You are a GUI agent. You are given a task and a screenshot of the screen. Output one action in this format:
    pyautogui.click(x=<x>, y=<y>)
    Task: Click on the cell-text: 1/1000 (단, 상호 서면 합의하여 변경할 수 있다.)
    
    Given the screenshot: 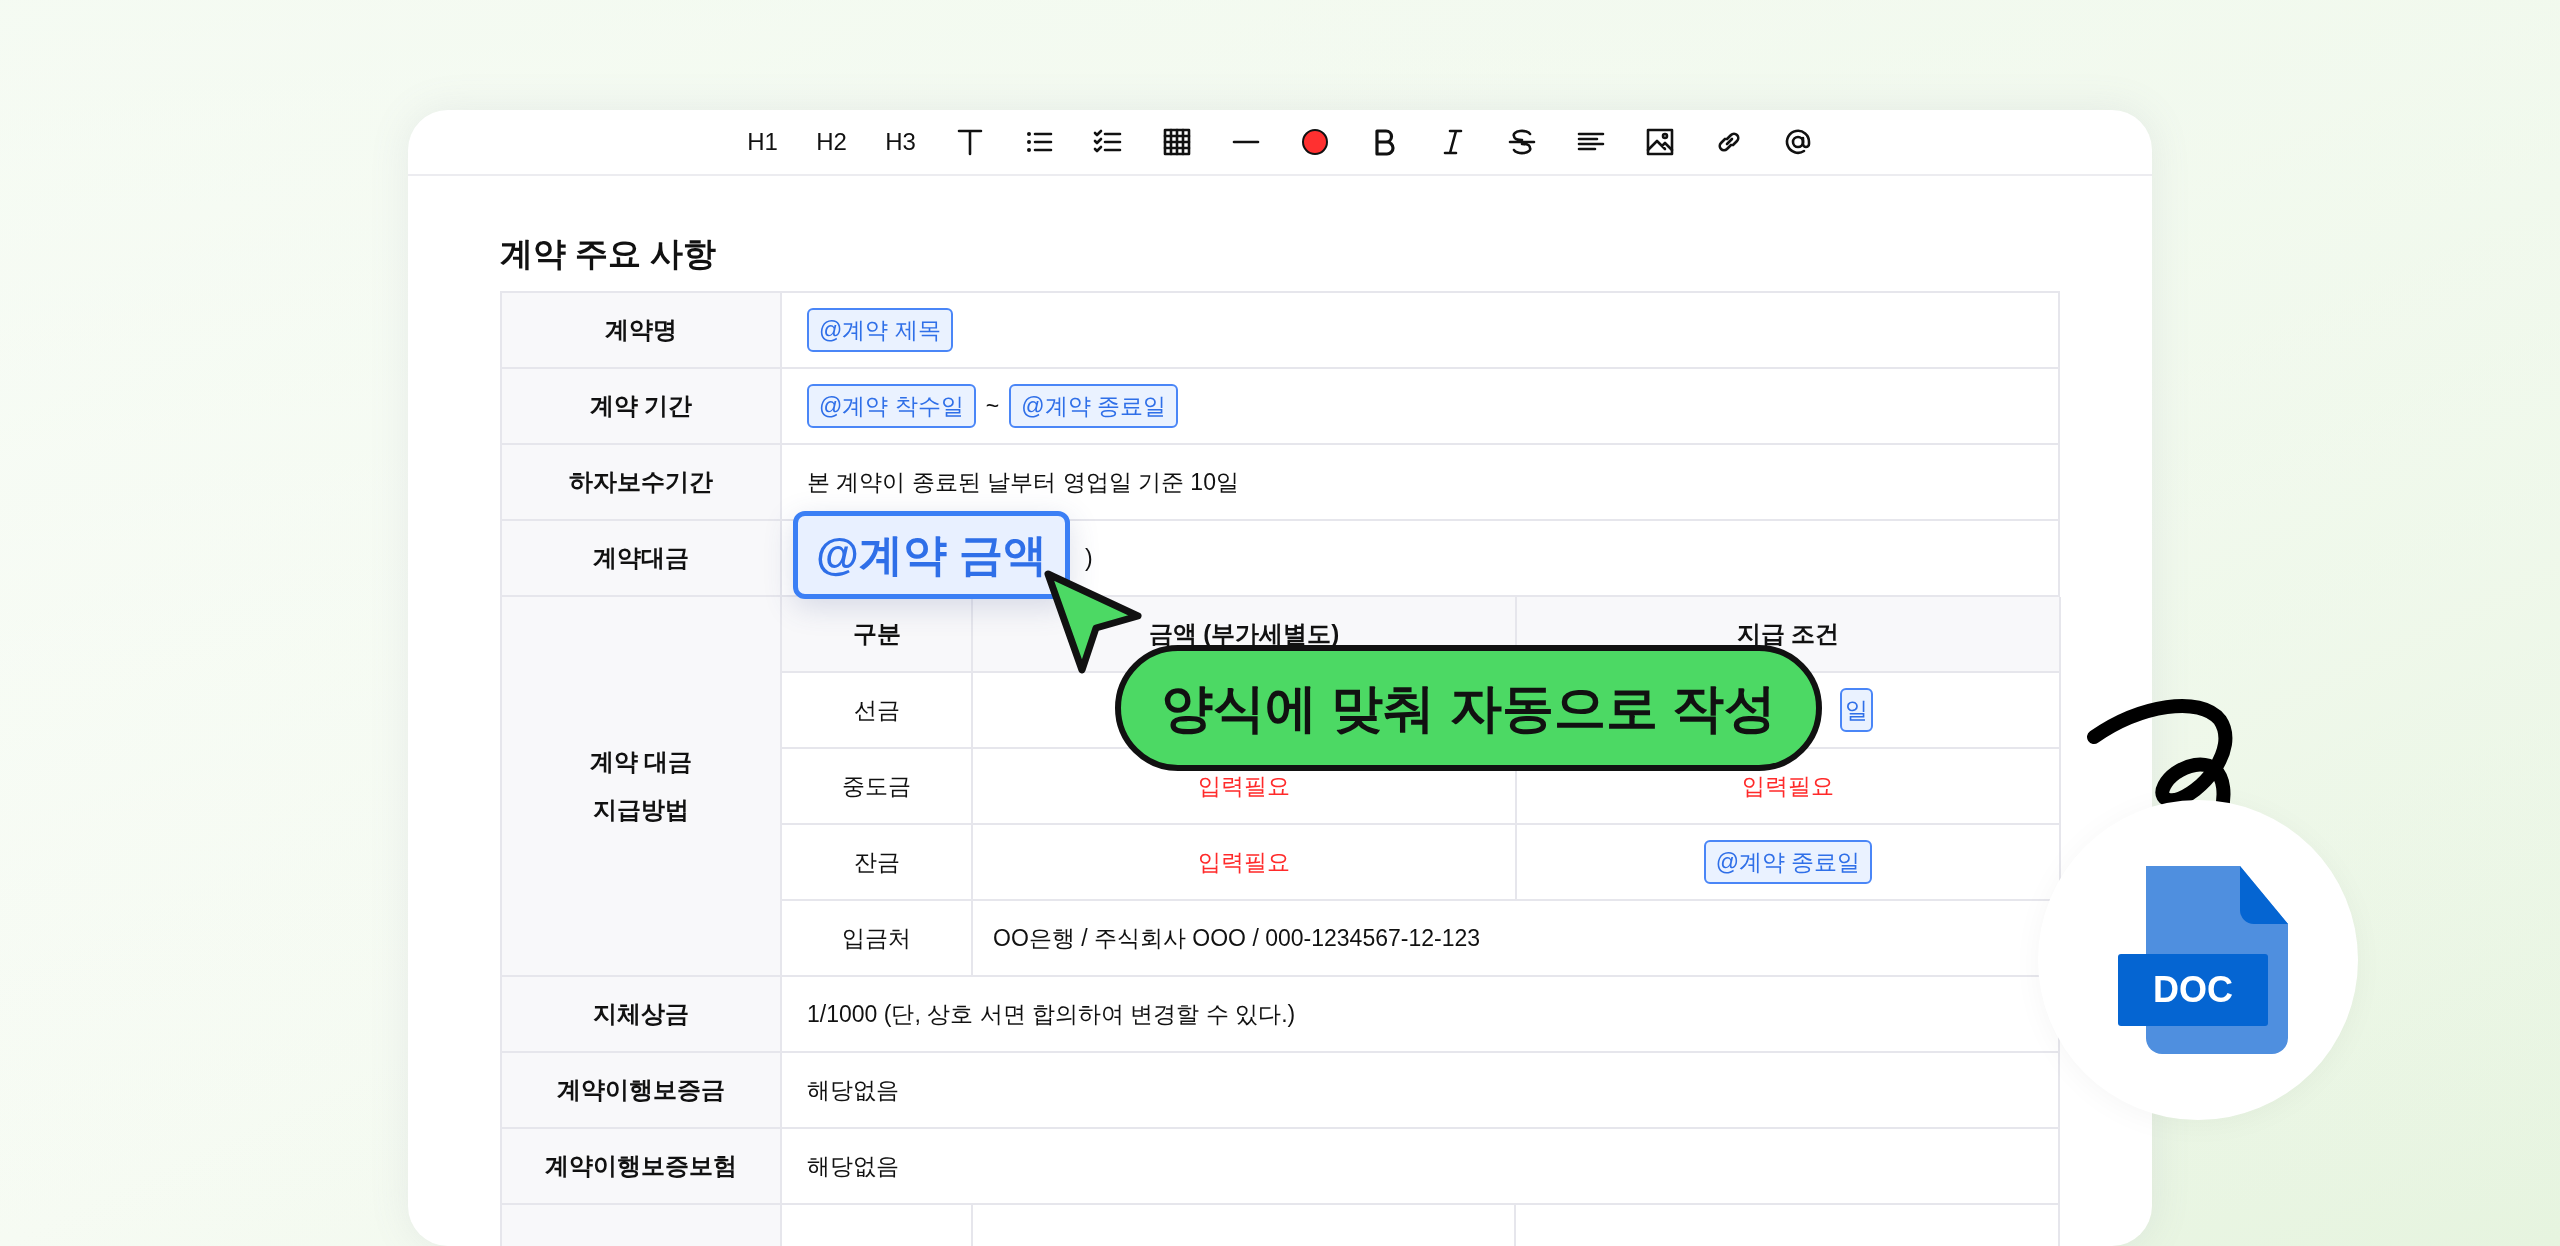 What is the action you would take?
    pyautogui.click(x=1051, y=1014)
    